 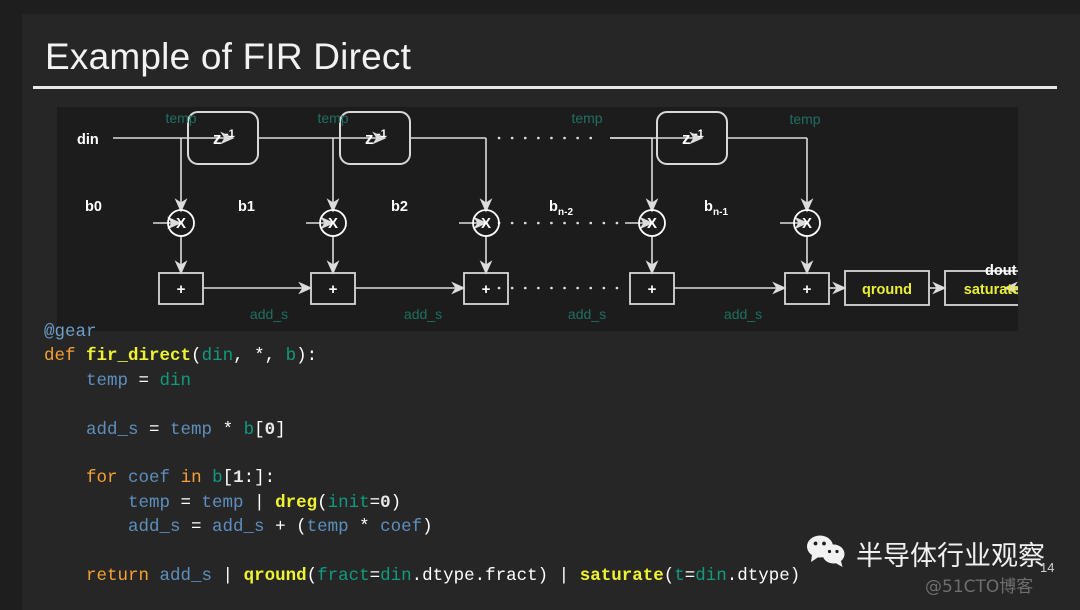 What do you see at coordinates (925, 553) in the screenshot?
I see `watermark: 半导体行业观察` at bounding box center [925, 553].